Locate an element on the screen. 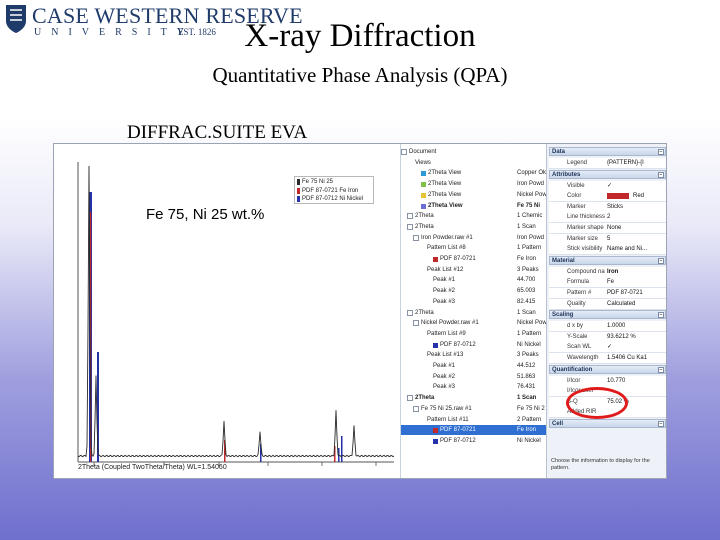 Image resolution: width=720 pixels, height=540 pixels. tree-row: Iron Powder.raw #1 Iron Powd is located at coordinates (473, 238).